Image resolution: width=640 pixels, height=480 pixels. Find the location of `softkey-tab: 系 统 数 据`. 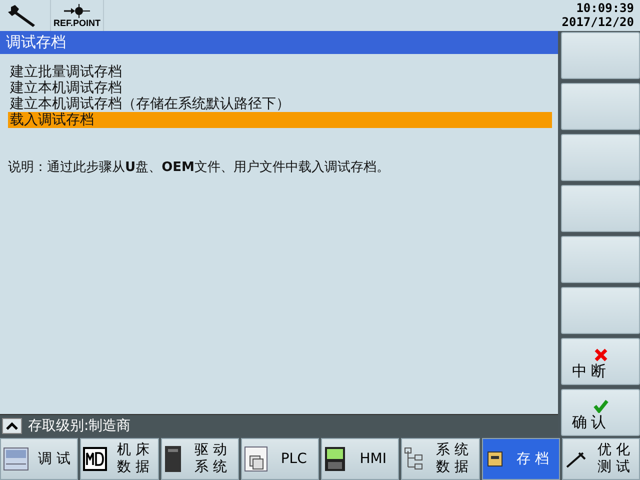

softkey-tab: 系 统 数 据 is located at coordinates (440, 459).